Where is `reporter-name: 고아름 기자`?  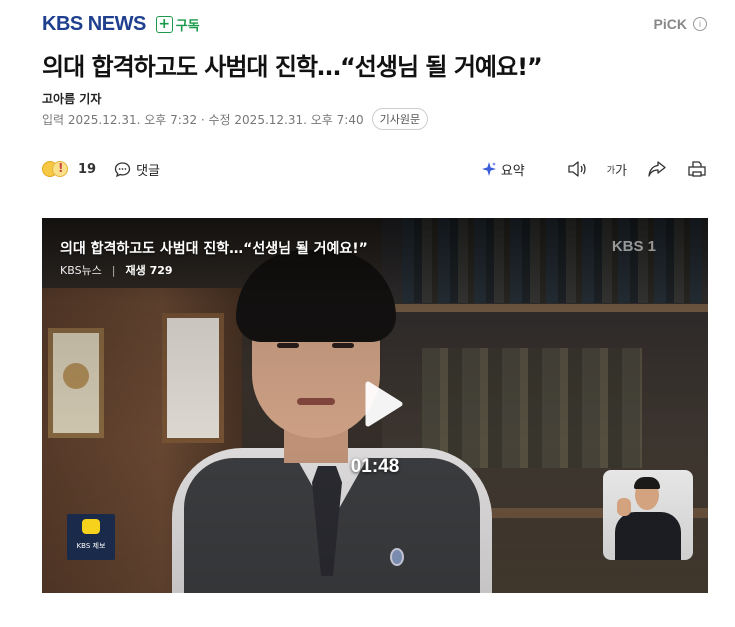 reporter-name: 고아름 기자 is located at coordinates (71, 98).